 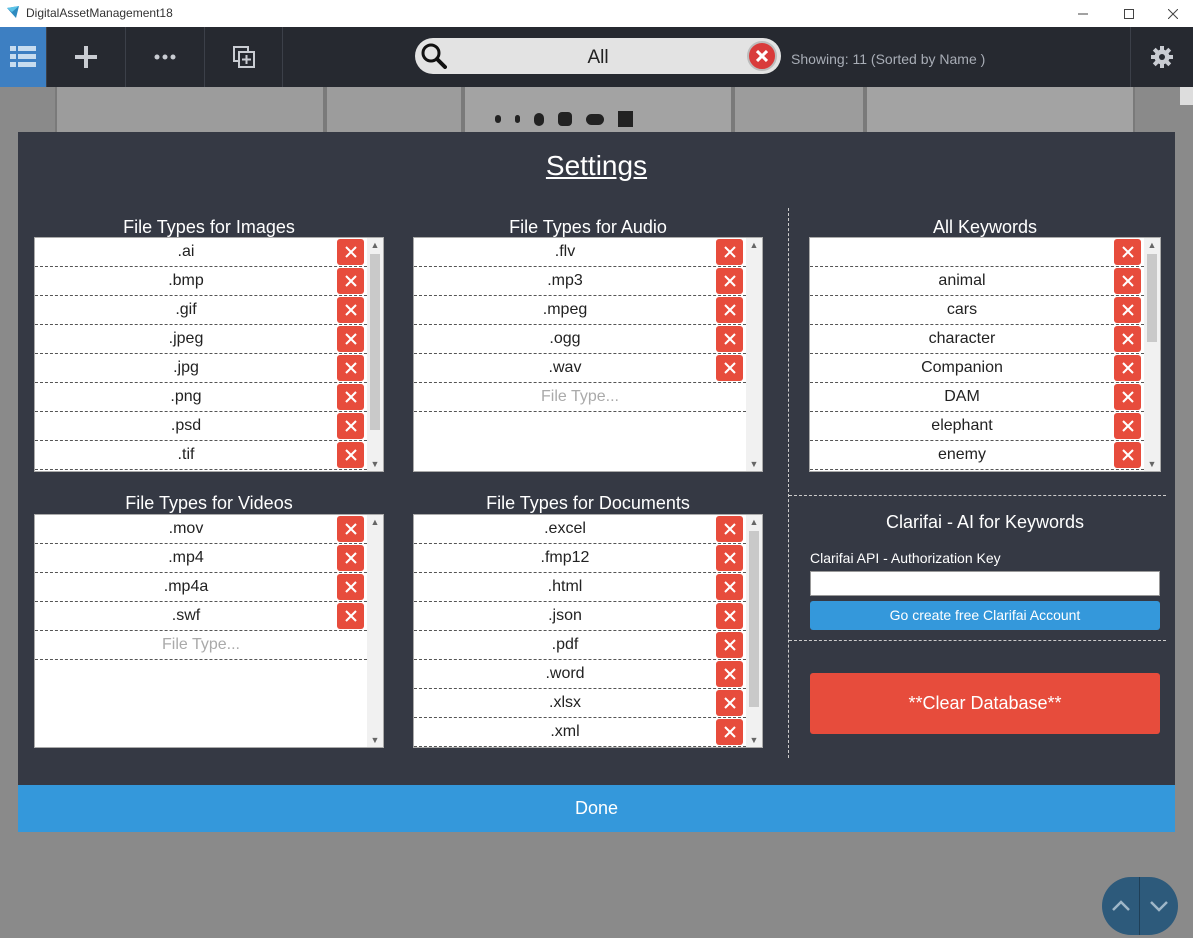 I want to click on minimize-button, so click(x=1083, y=13).